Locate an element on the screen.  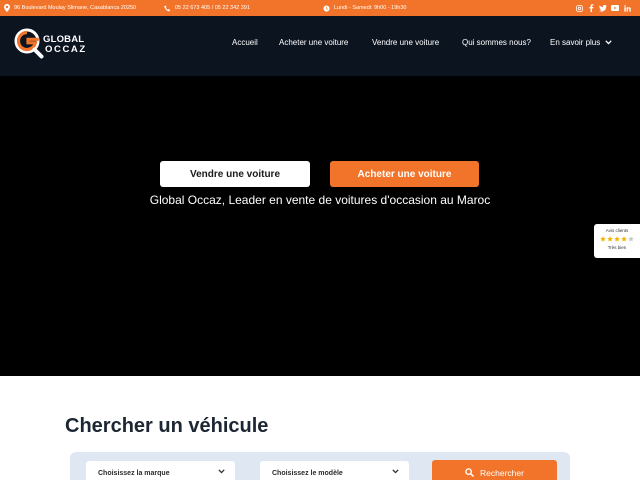
model-select: Choisissez le modèle is located at coordinates (334, 470).